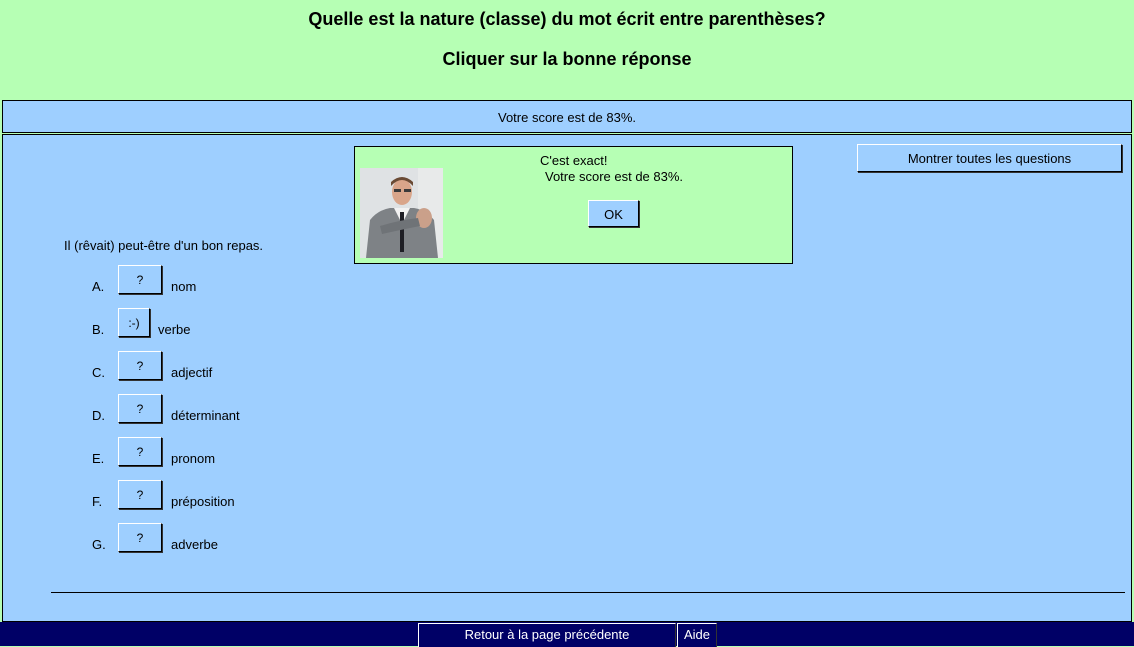  What do you see at coordinates (140, 408) in the screenshot?
I see `option-button-d: ?` at bounding box center [140, 408].